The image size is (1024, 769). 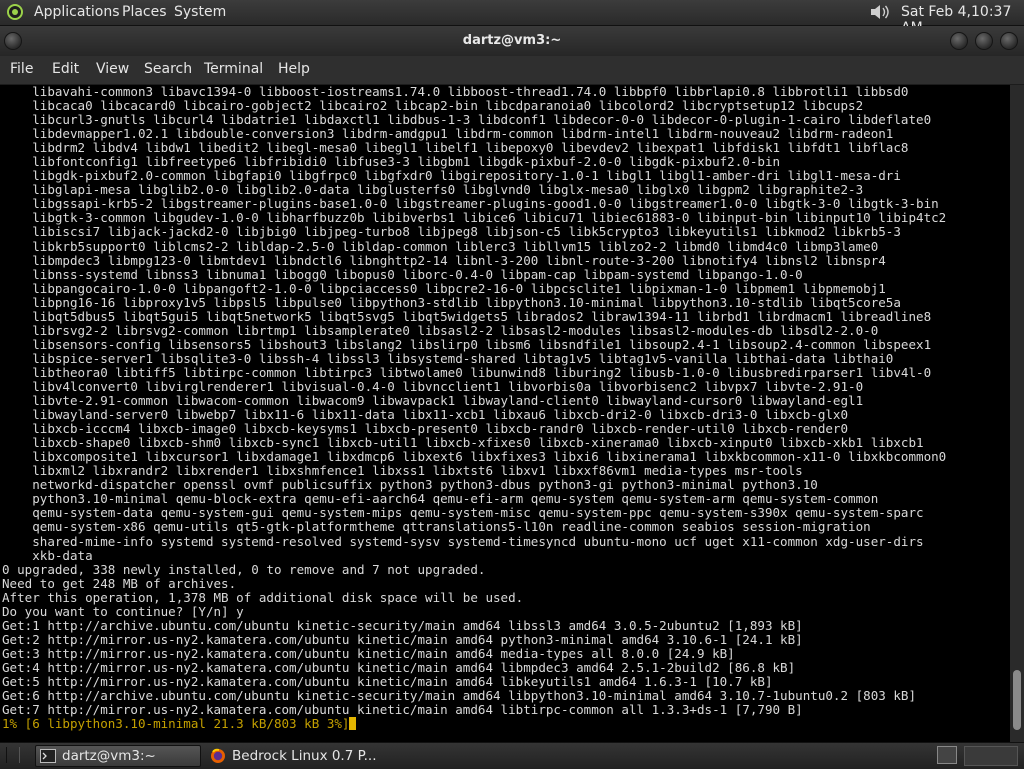 I want to click on task-terminal: dartz@vm3:~, so click(x=118, y=756).